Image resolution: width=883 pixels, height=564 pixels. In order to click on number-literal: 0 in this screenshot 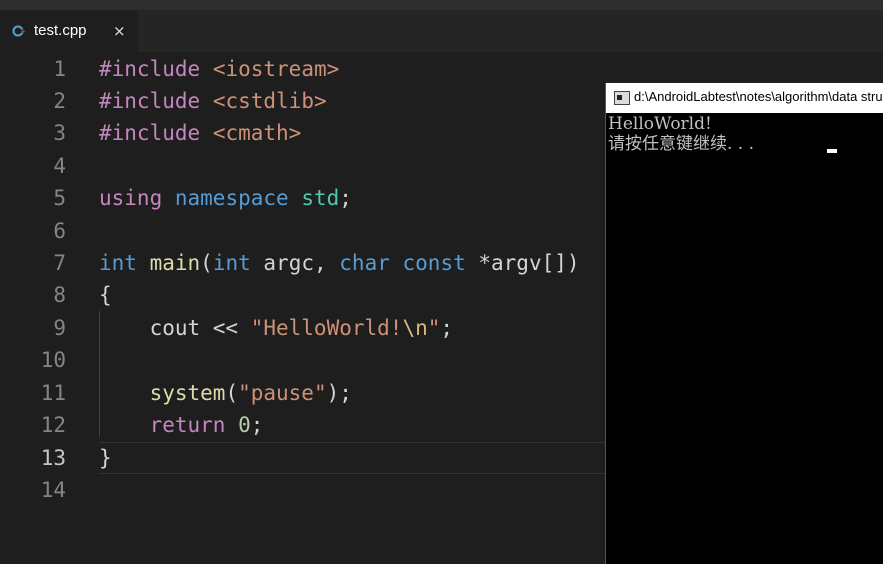, I will do `click(244, 425)`.